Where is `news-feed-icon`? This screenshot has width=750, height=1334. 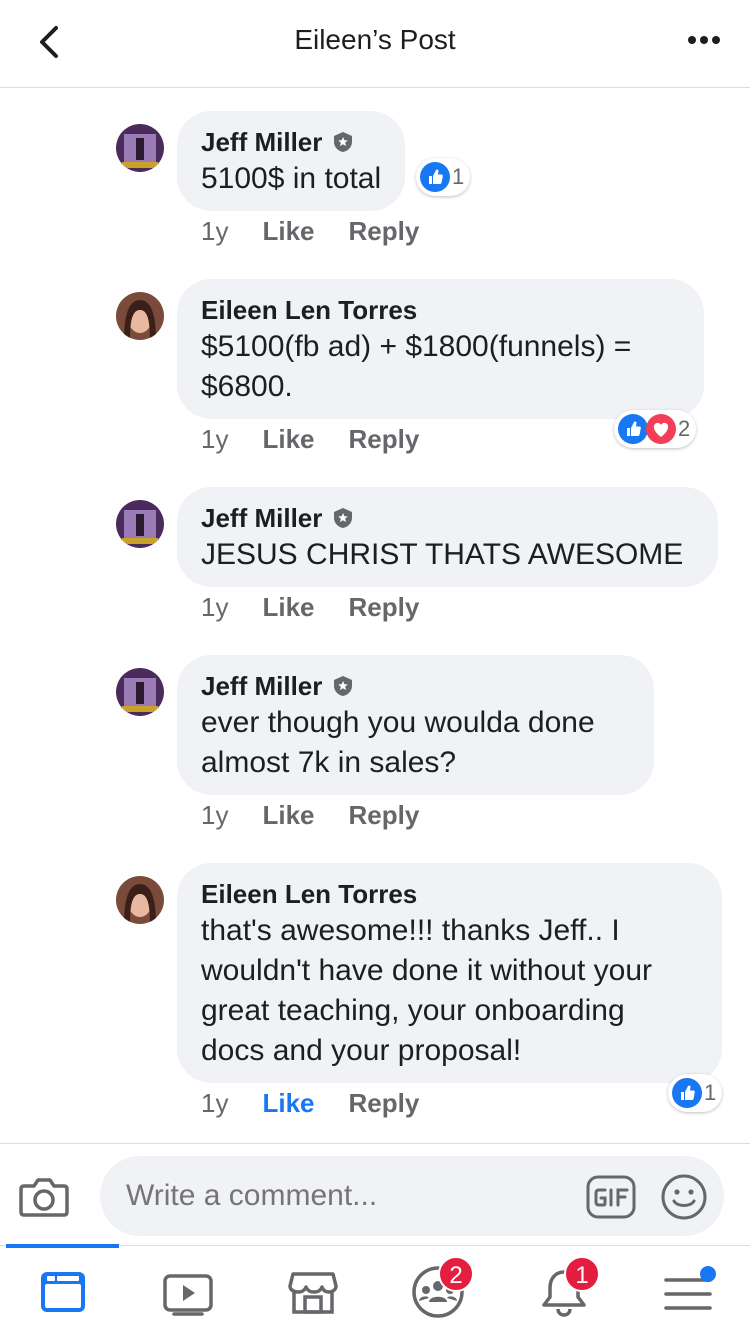
news-feed-icon is located at coordinates (63, 1292).